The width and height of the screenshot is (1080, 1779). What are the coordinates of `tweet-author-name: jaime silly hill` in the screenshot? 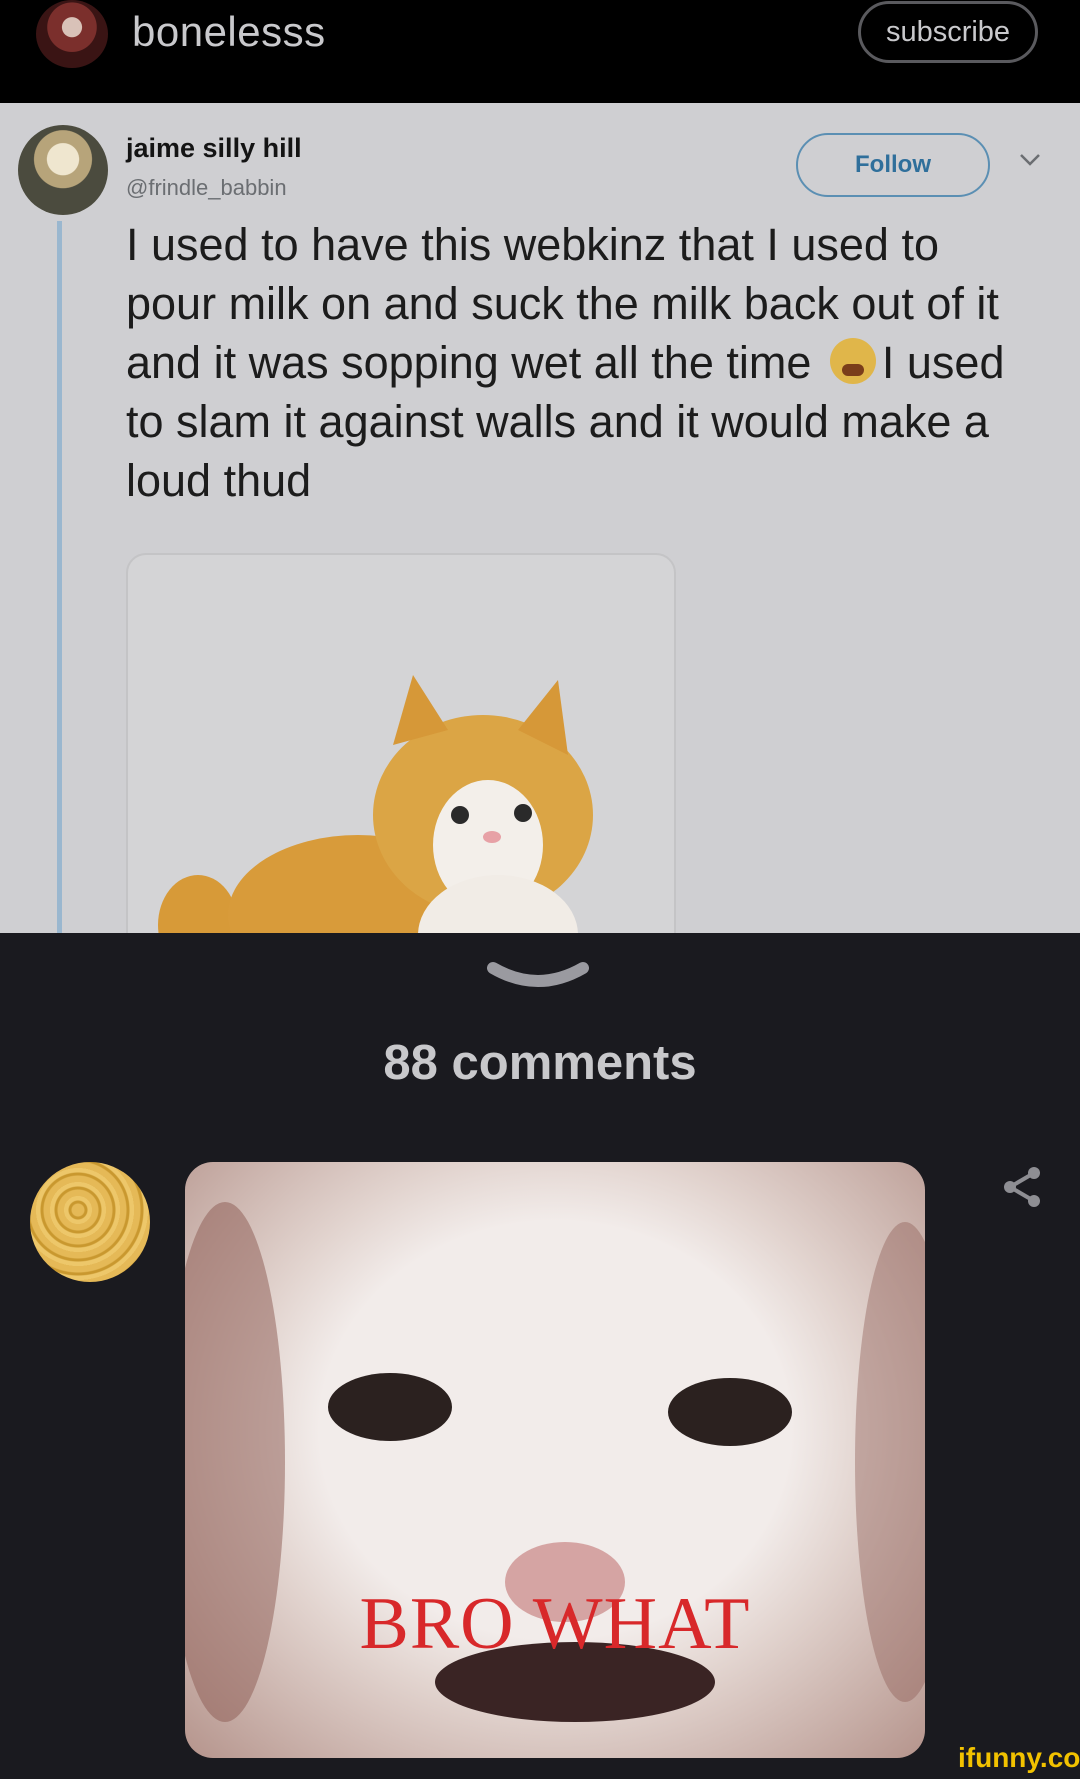 It's located at (214, 148).